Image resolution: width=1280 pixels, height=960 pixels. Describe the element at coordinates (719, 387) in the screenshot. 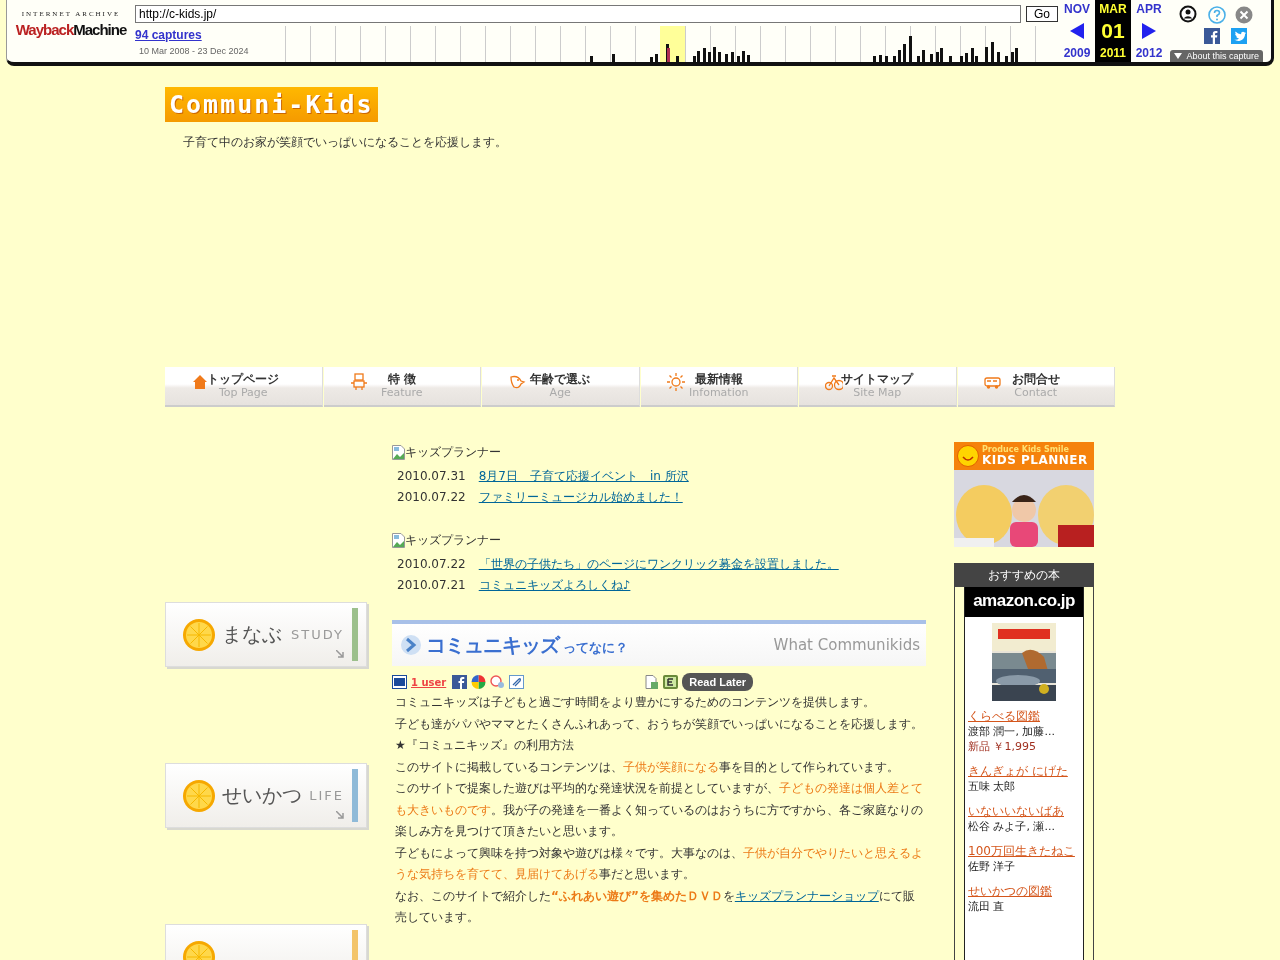

I see `nav-tab: 最新情報 Infomation` at that location.